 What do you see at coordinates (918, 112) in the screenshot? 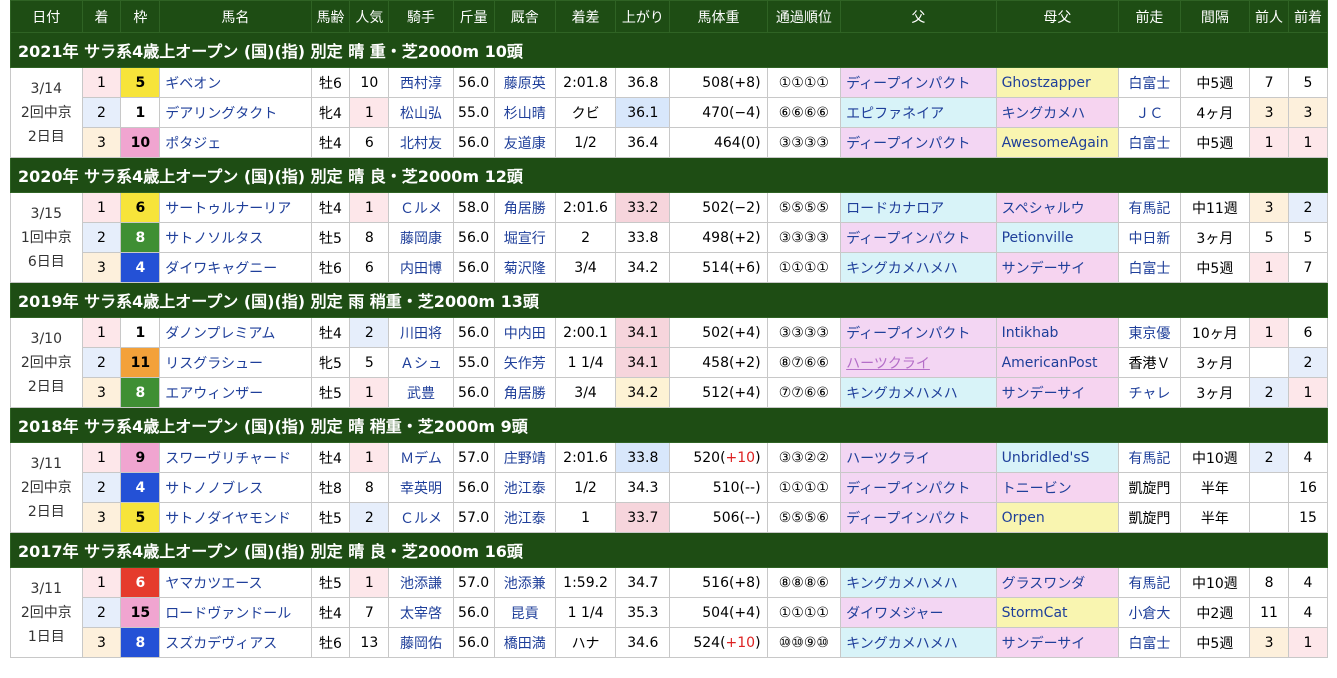
I see `sire-name: エピファネイア` at bounding box center [918, 112].